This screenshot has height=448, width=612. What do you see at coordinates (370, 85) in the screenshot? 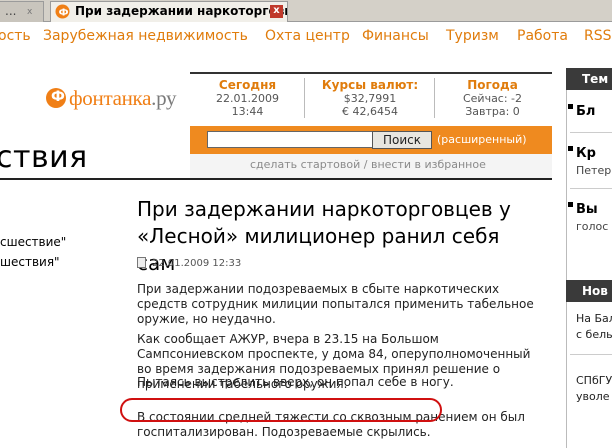
I see `rates-label: Курсы валют:` at bounding box center [370, 85].